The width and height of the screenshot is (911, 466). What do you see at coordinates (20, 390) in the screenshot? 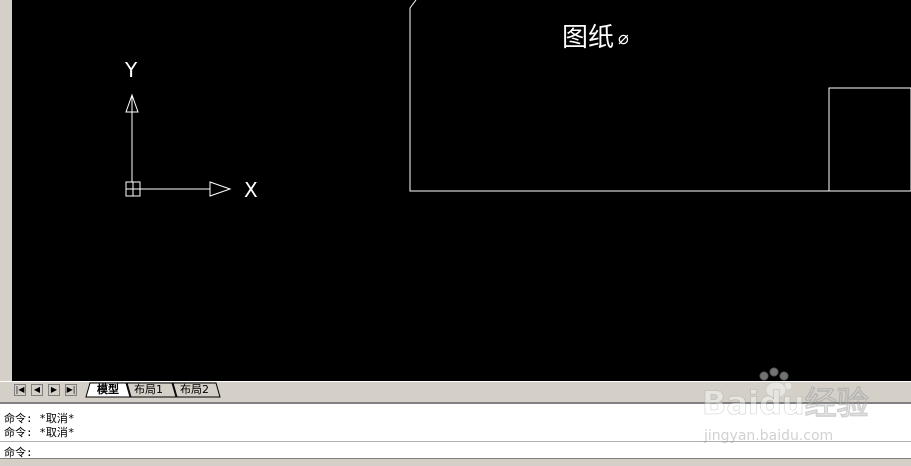
I see `first-tab-button: |◀` at bounding box center [20, 390].